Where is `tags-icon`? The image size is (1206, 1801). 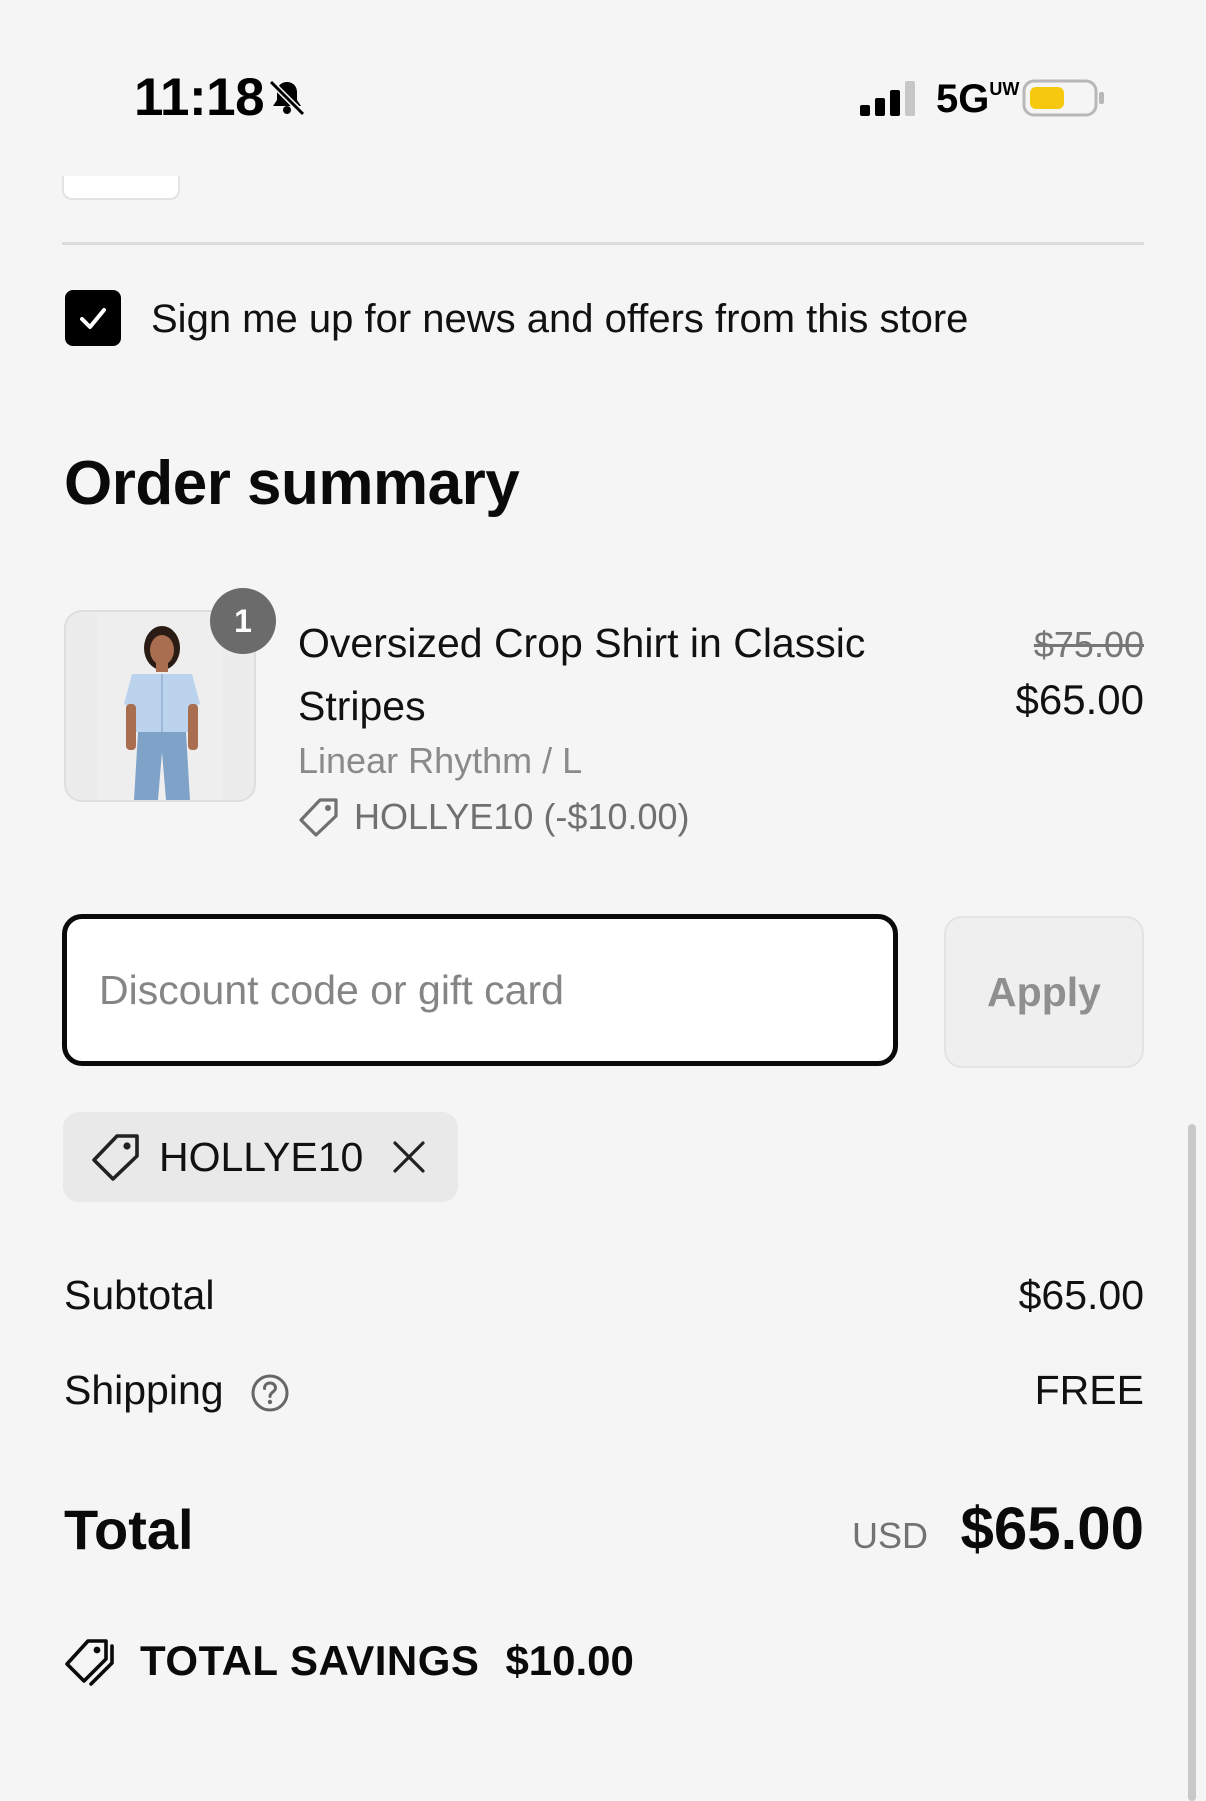
tags-icon is located at coordinates (89, 1662).